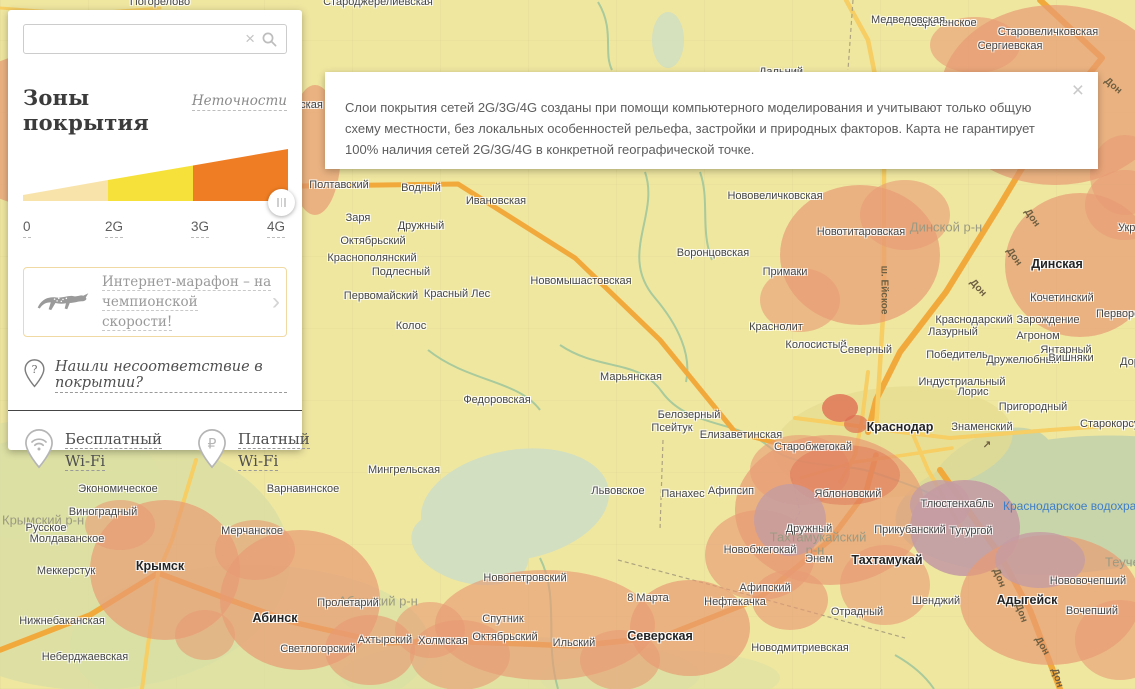 This screenshot has width=1135, height=689. I want to click on tick-2g: 2G, so click(114, 228).